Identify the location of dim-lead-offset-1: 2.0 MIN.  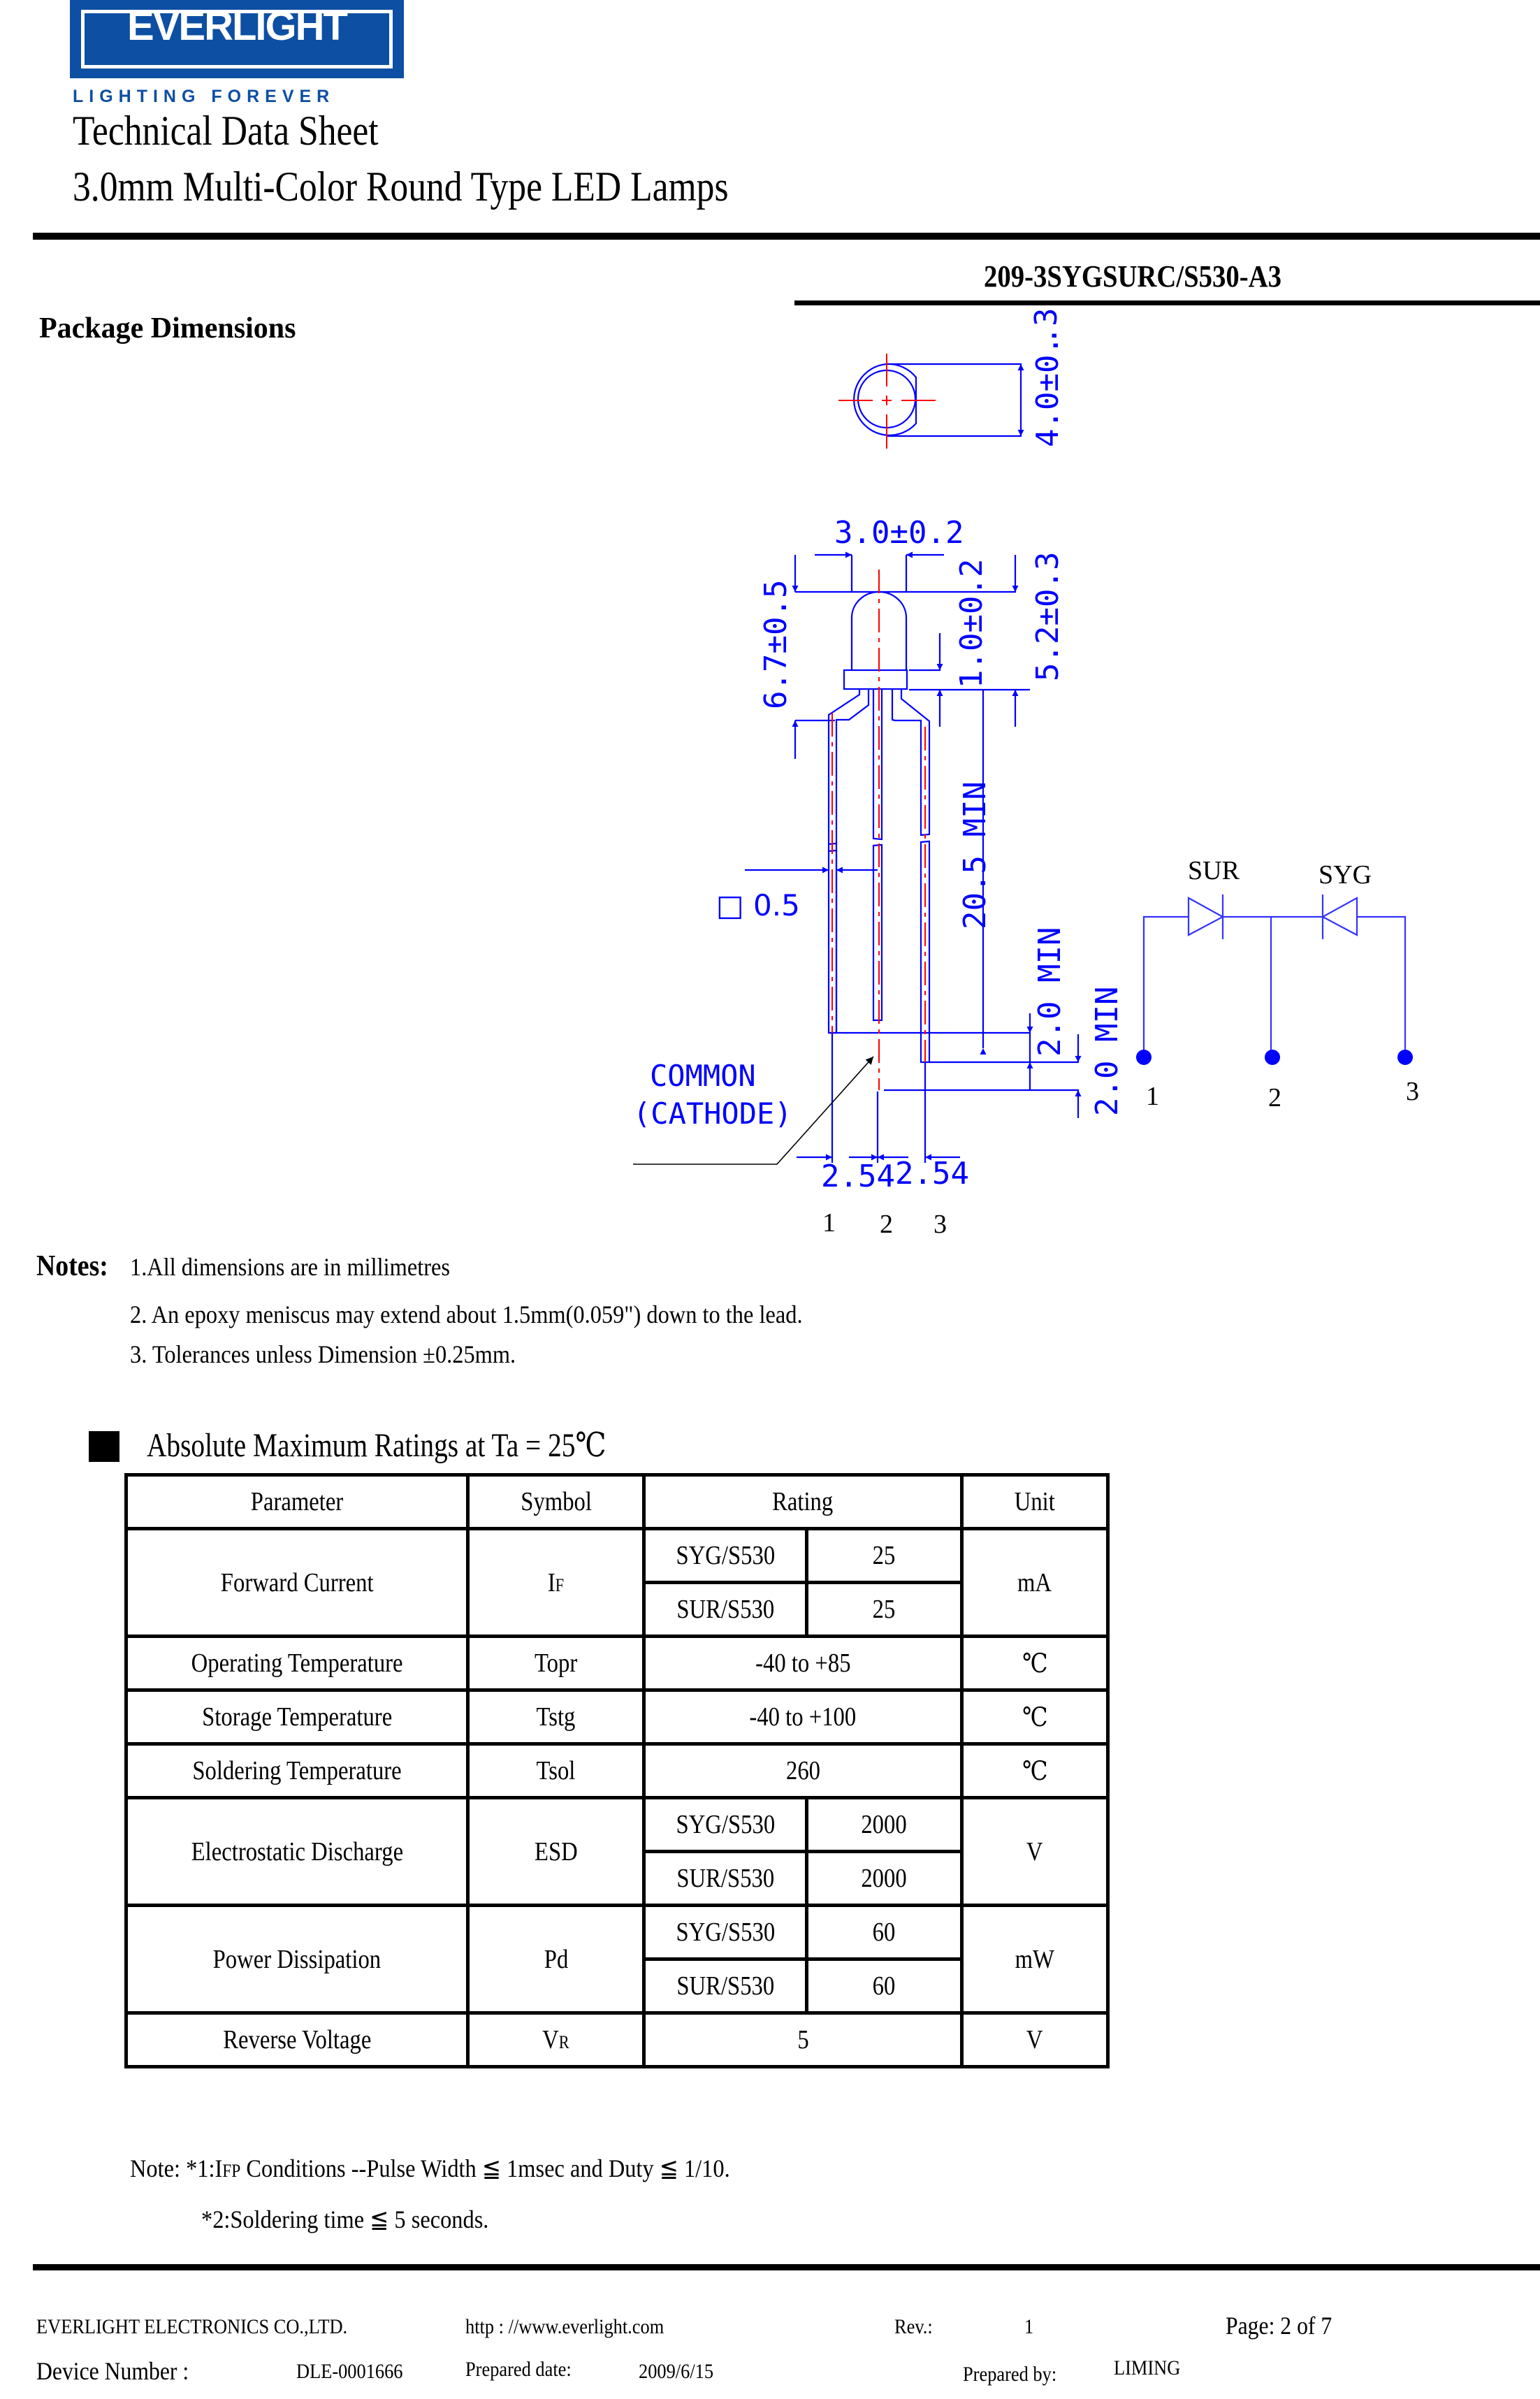
(1050, 992).